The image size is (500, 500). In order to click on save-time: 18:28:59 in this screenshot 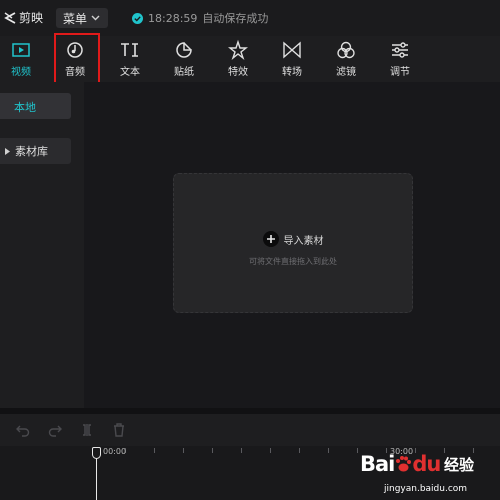, I will do `click(173, 18)`.